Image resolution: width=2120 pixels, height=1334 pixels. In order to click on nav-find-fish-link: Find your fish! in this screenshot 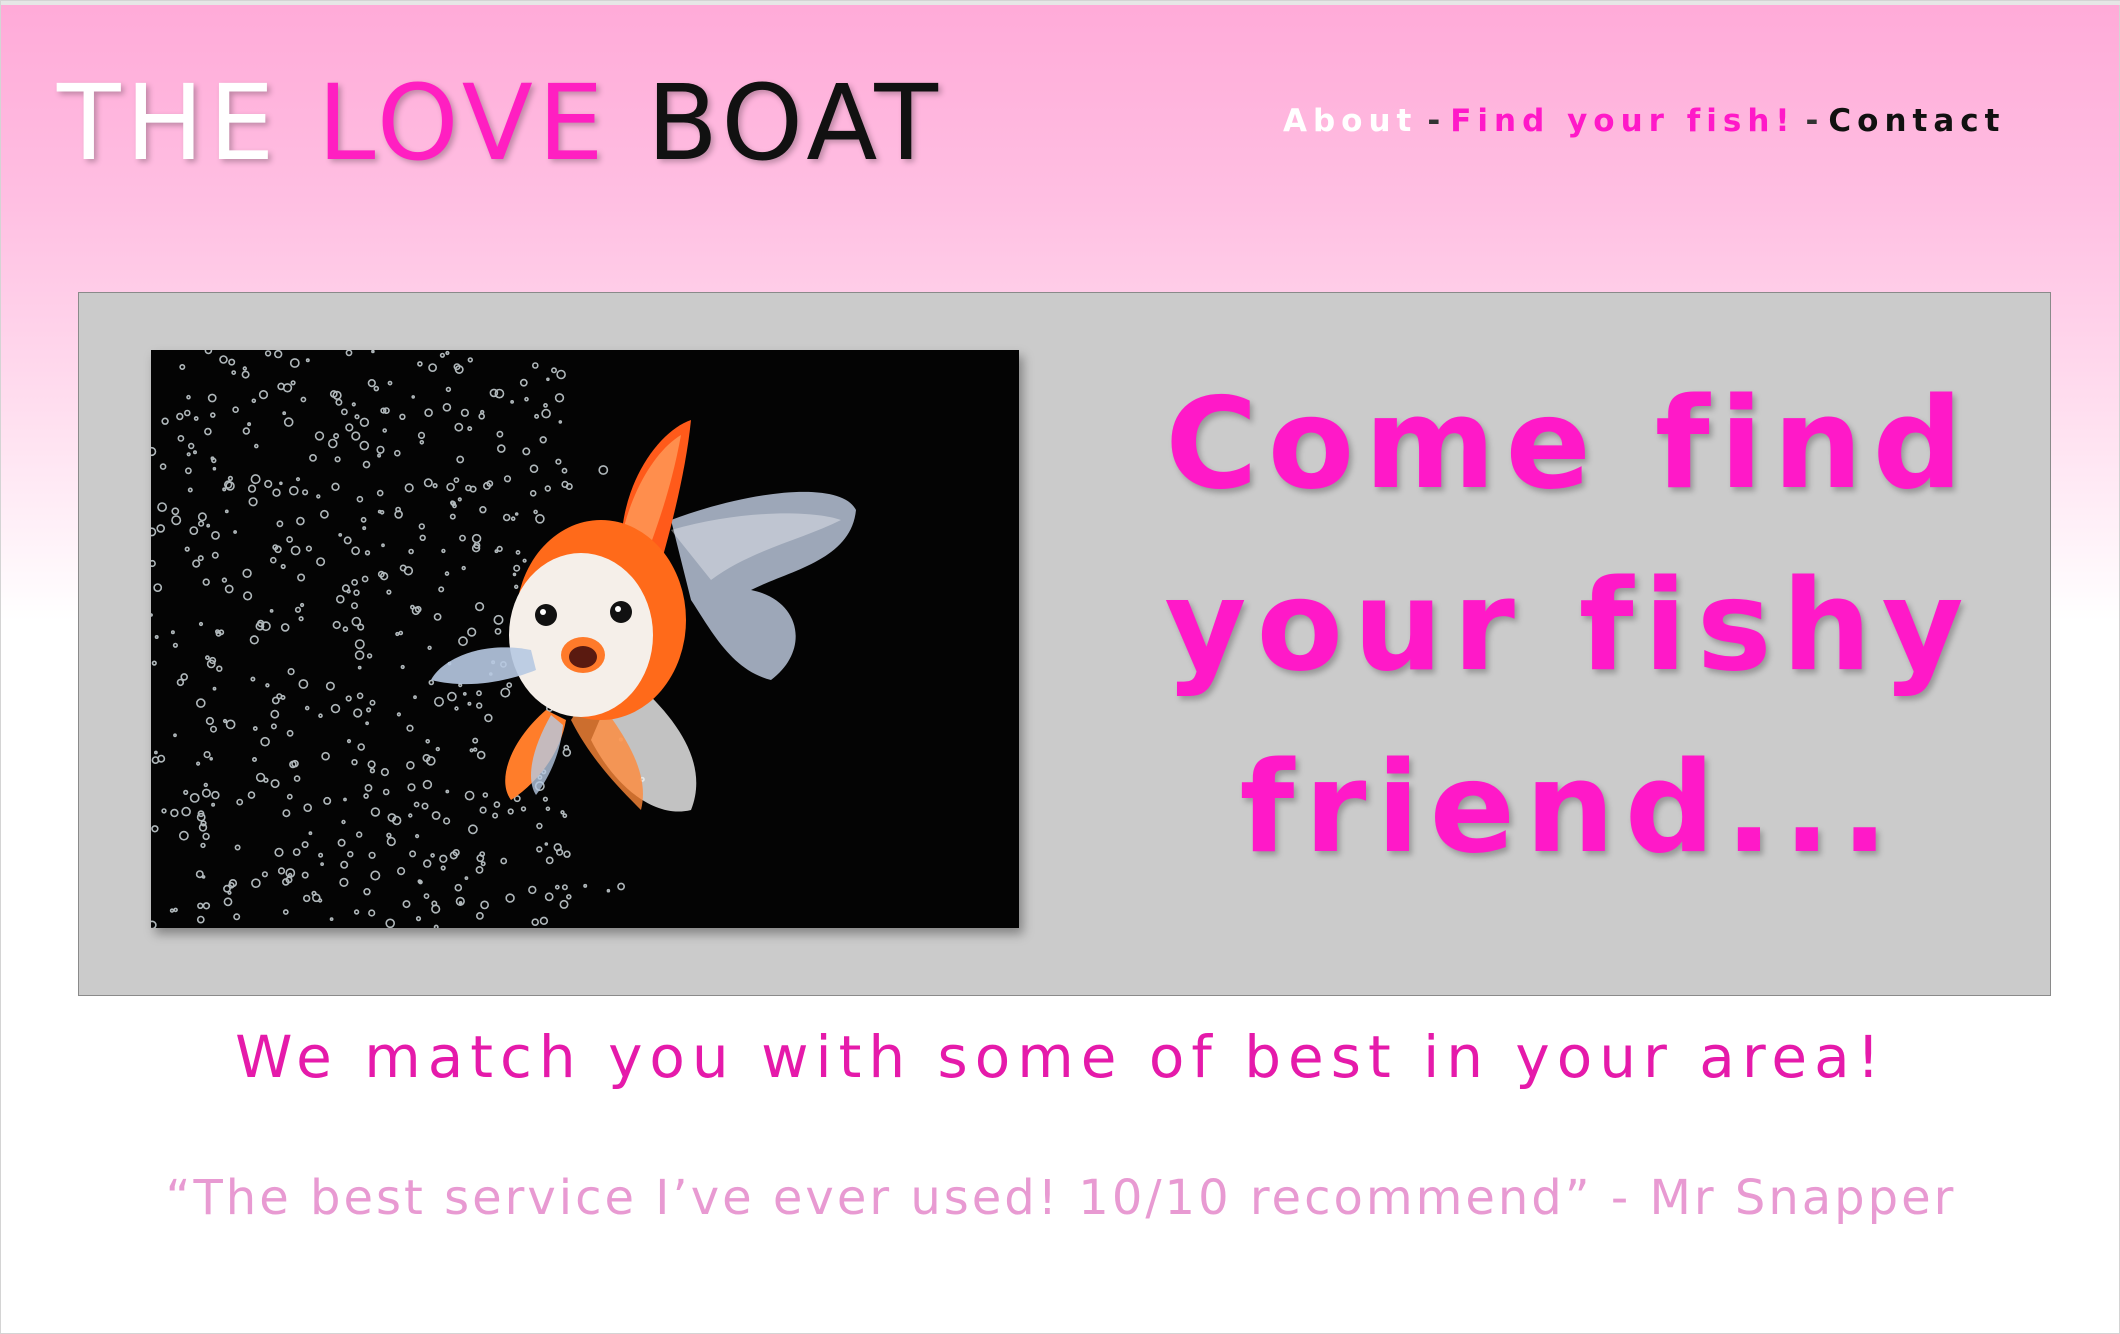, I will do `click(1622, 121)`.